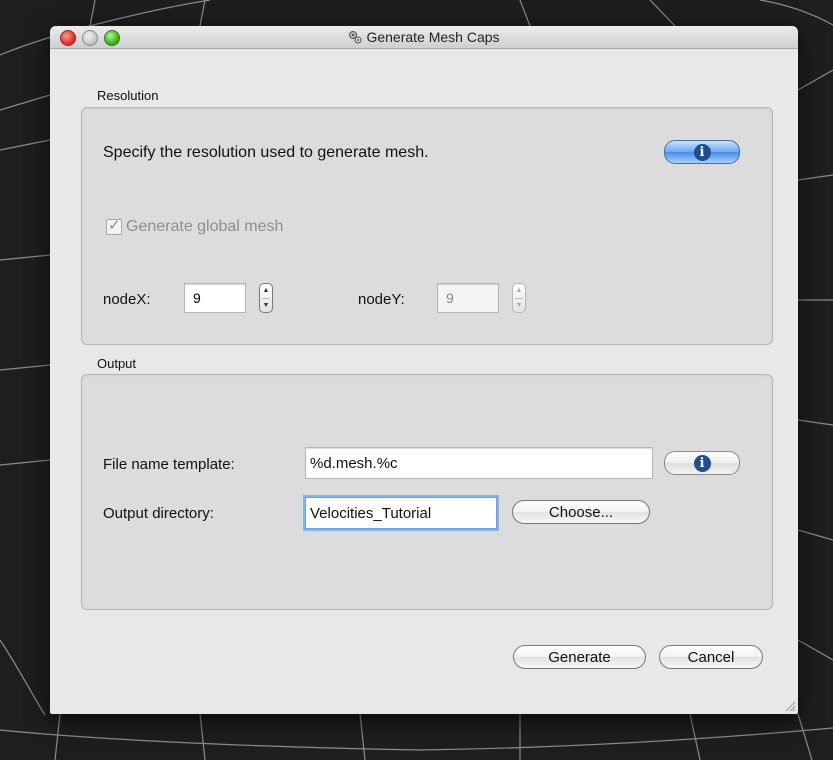 This screenshot has height=760, width=833. I want to click on generate-global-mesh-row: ✓ Generate global mesh, so click(195, 226).